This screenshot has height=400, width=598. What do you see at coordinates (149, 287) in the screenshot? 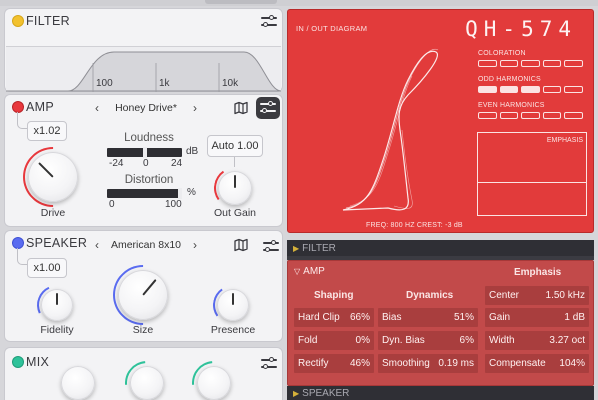
I see `size-knob-pointer` at bounding box center [149, 287].